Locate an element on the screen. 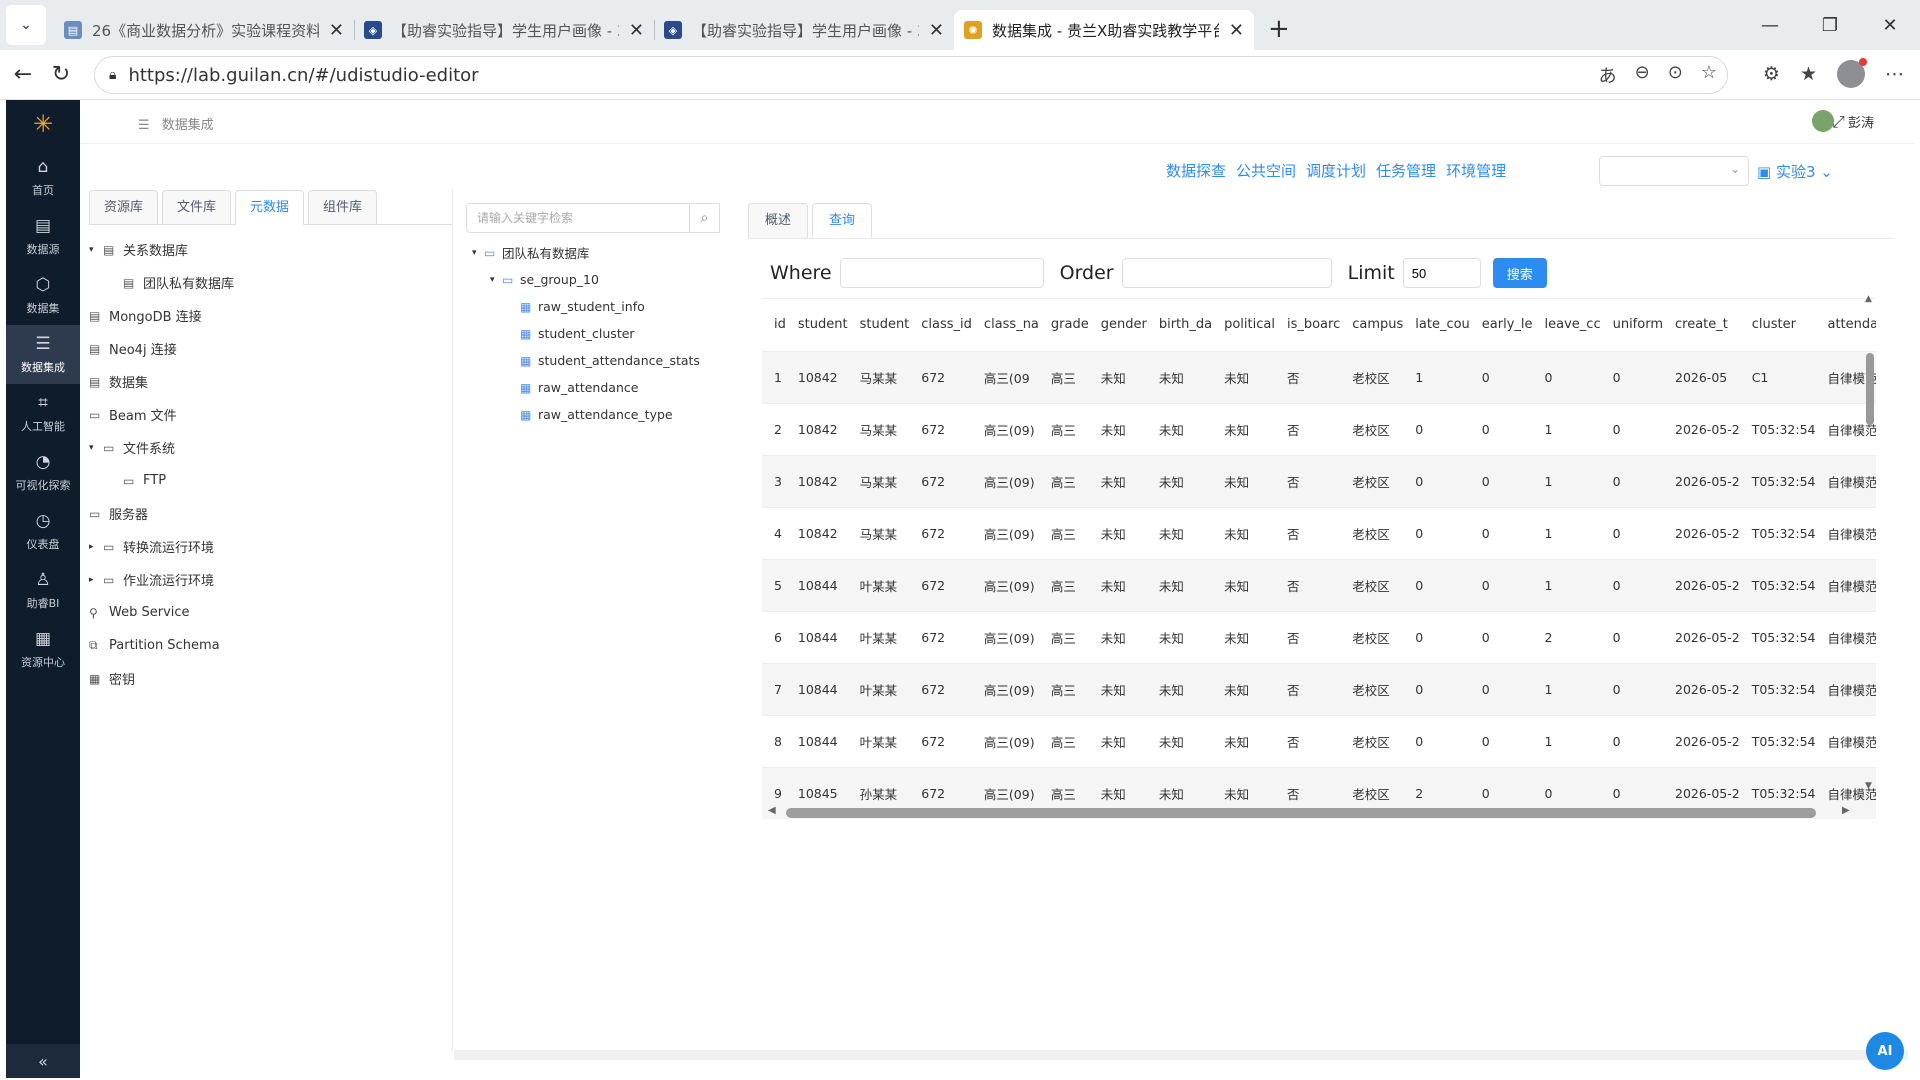 This screenshot has width=1920, height=1080. column-header: class_na is located at coordinates (1005, 325).